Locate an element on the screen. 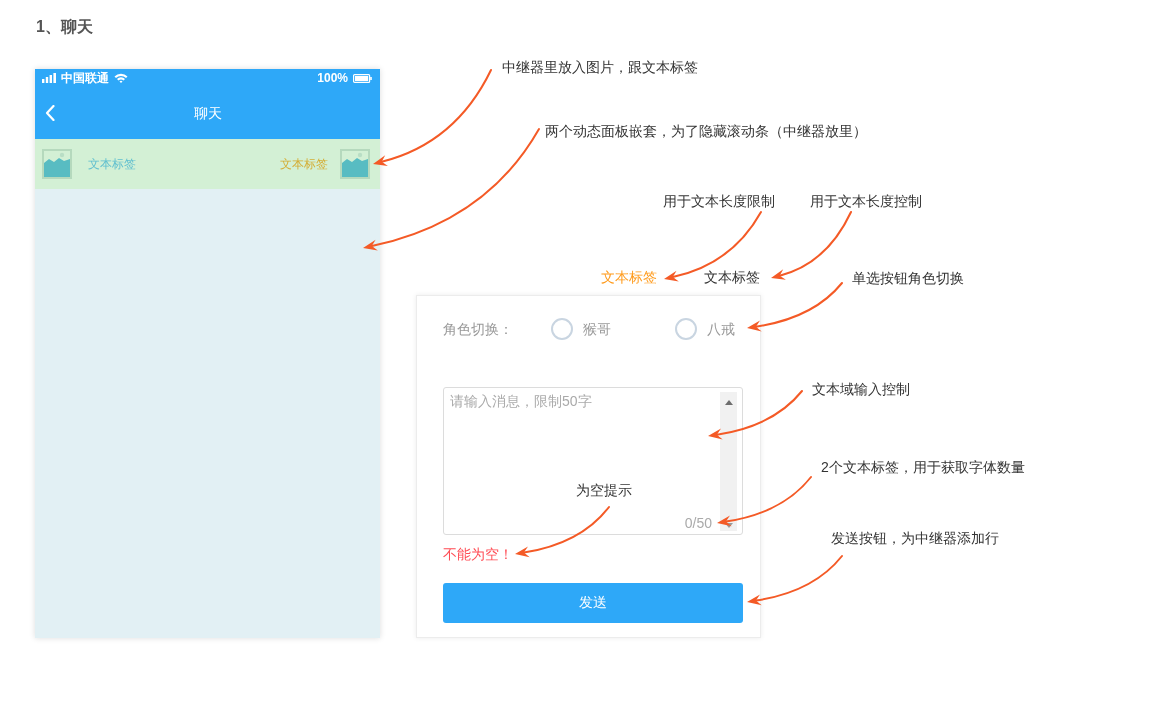  radio-option: 八戒 is located at coordinates (705, 329).